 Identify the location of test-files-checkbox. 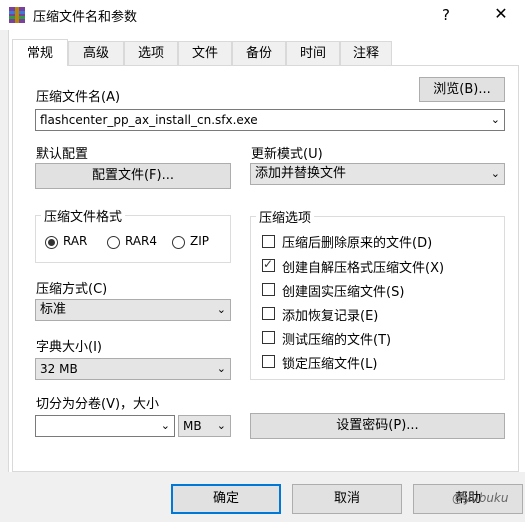
(268, 337).